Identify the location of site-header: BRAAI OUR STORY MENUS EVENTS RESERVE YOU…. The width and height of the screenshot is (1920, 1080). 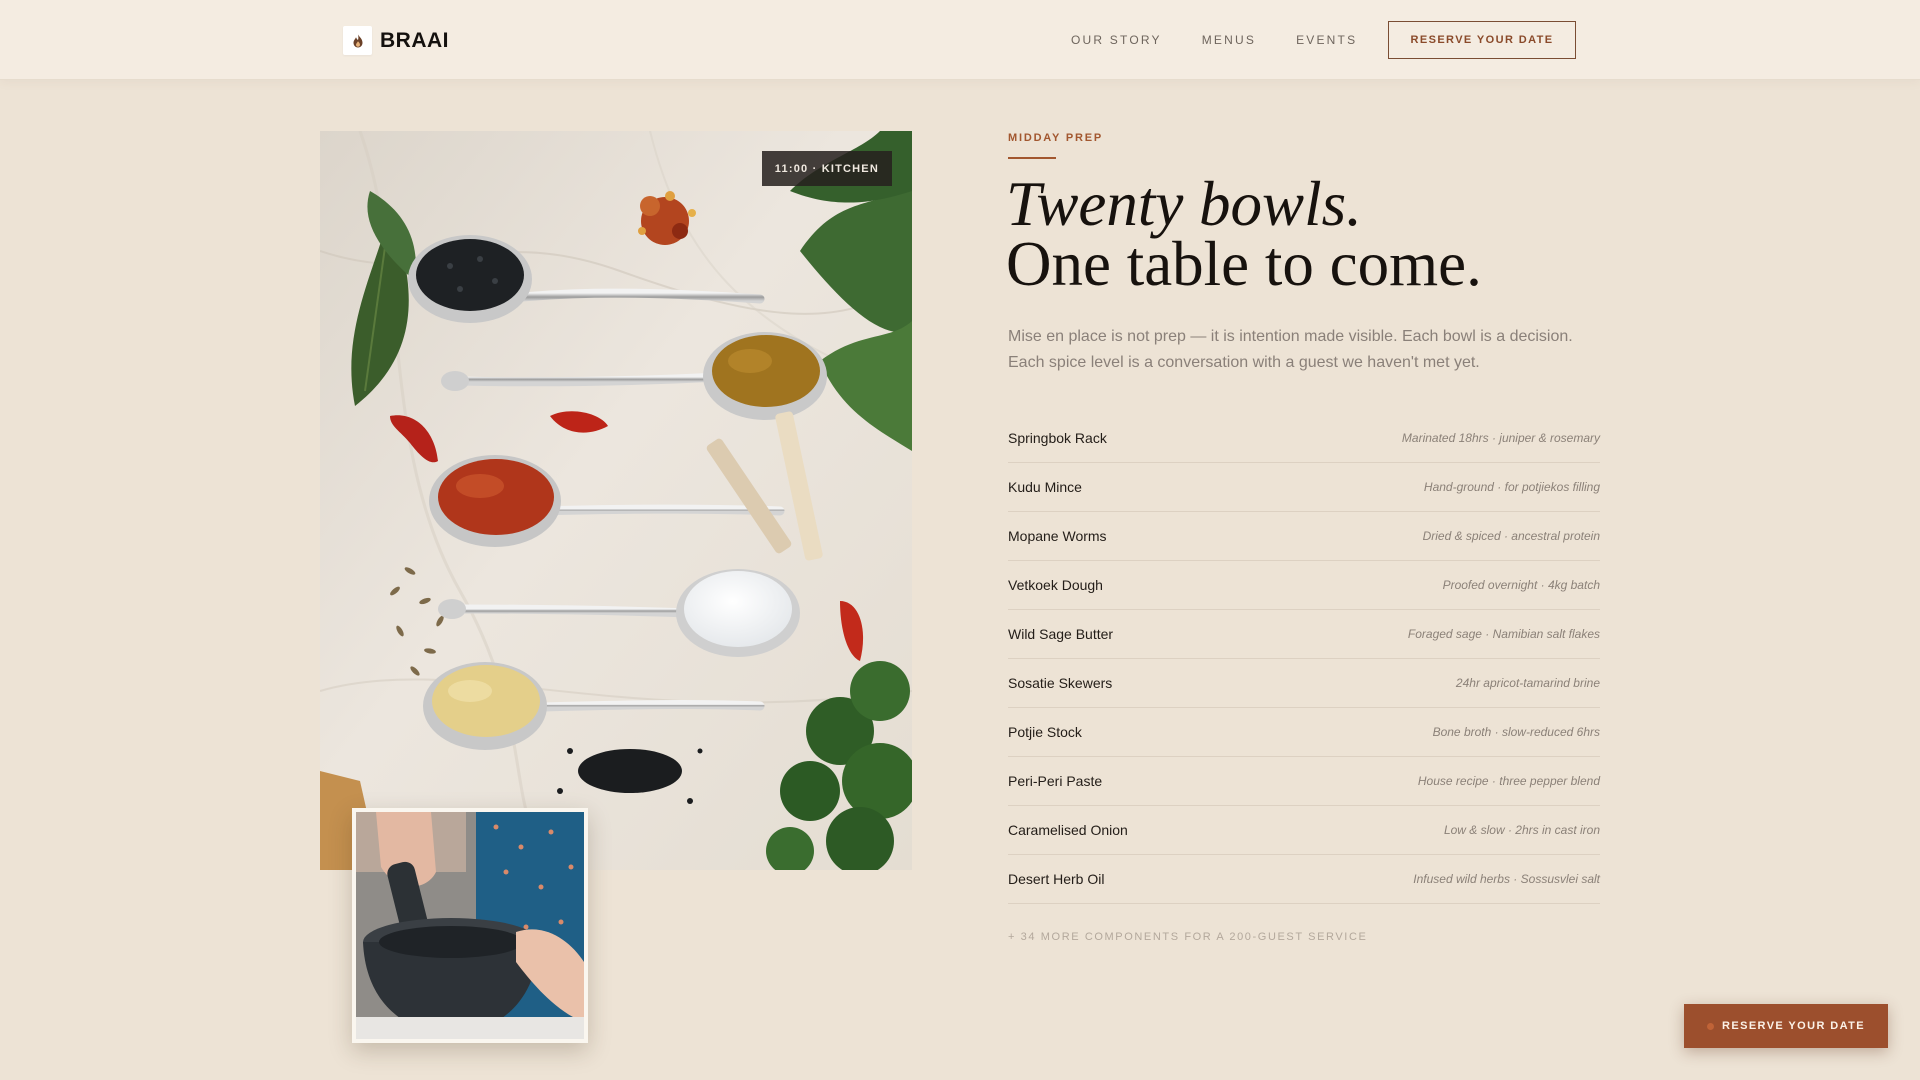
(960, 40).